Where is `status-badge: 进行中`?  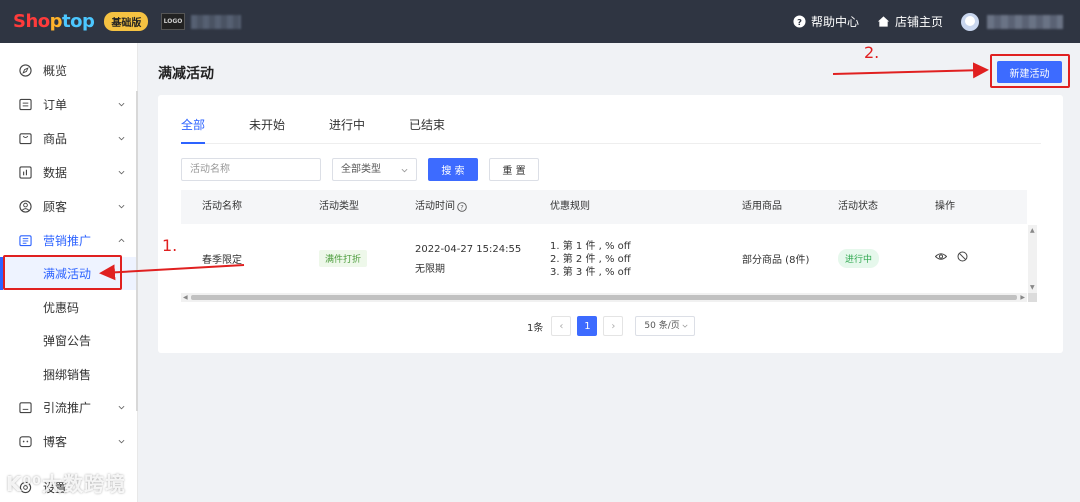 status-badge: 进行中 is located at coordinates (859, 258).